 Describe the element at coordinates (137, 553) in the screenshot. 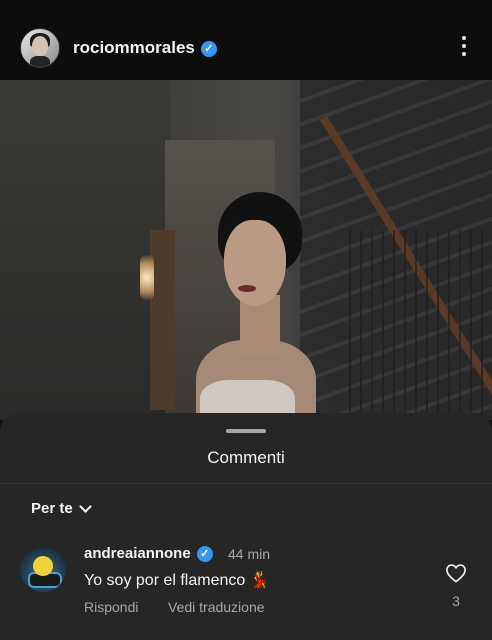

I see `comment-username-text: andreaiannone` at that location.